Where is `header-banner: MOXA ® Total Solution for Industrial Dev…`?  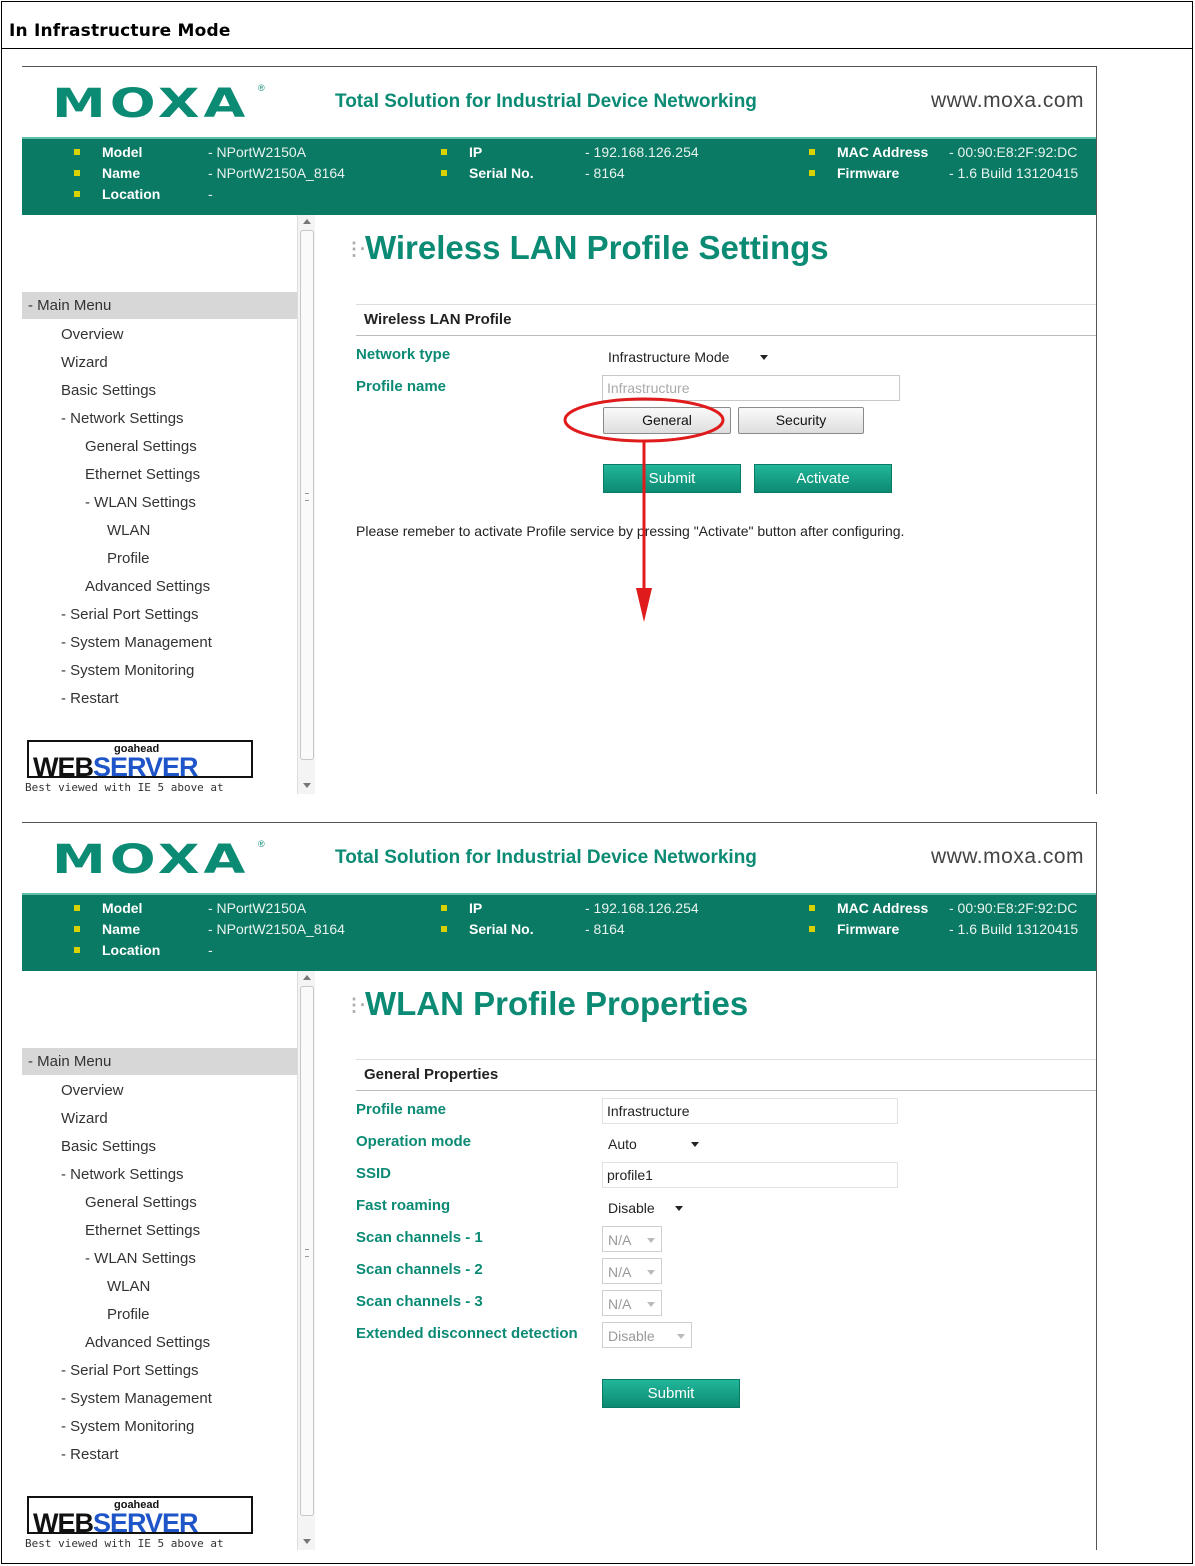 header-banner: MOXA ® Total Solution for Industrial Dev… is located at coordinates (559, 858).